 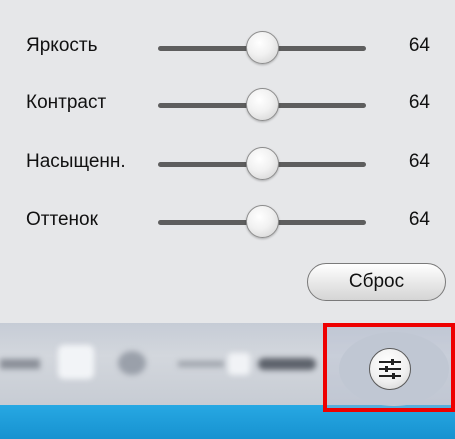 I want to click on hue-thumb, so click(x=262, y=221).